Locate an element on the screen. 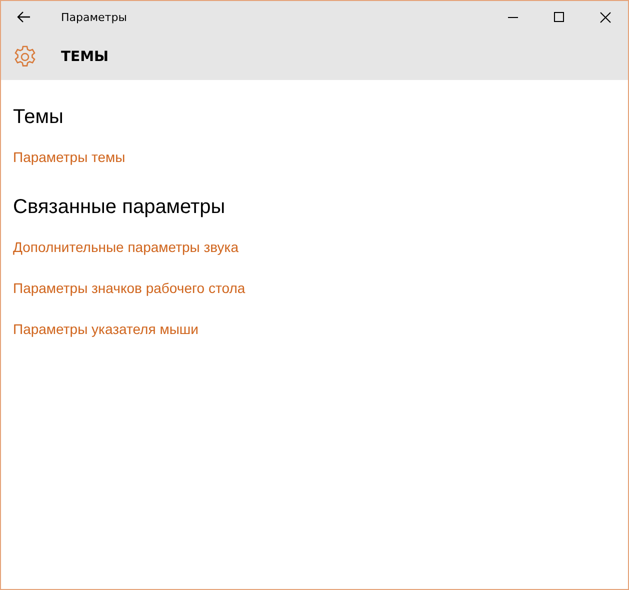 Image resolution: width=629 pixels, height=590 pixels. section-heading: Темы is located at coordinates (38, 117).